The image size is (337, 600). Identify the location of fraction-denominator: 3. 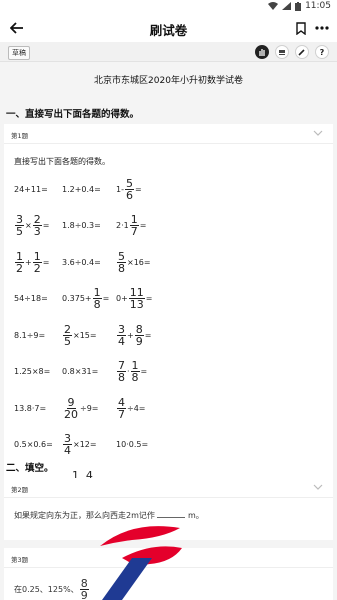
(37, 231).